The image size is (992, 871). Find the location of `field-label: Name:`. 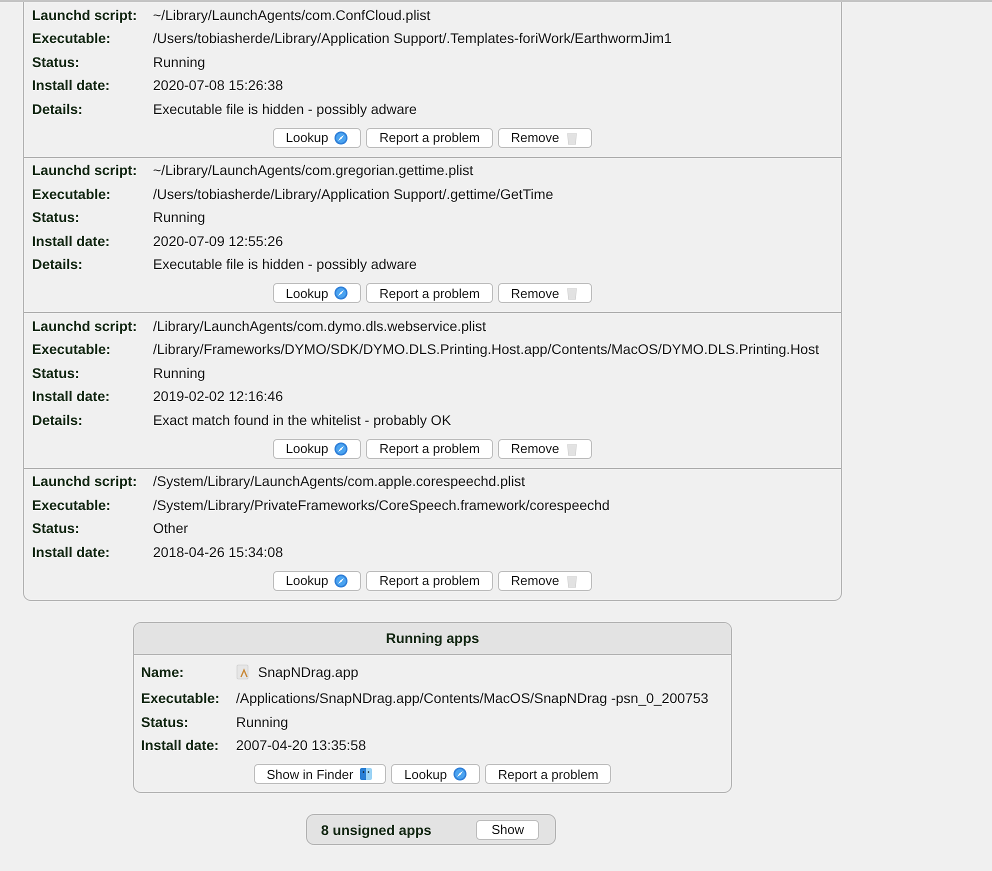

field-label: Name: is located at coordinates (163, 672).